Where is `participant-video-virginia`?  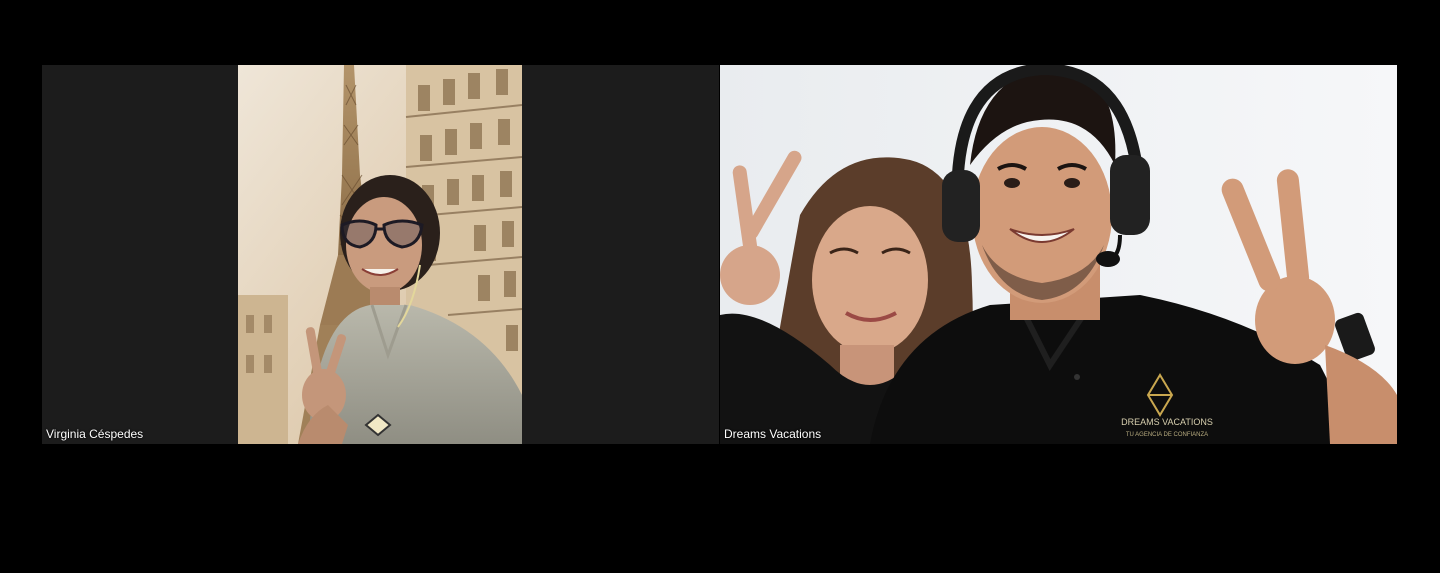
participant-video-virginia is located at coordinates (380, 254).